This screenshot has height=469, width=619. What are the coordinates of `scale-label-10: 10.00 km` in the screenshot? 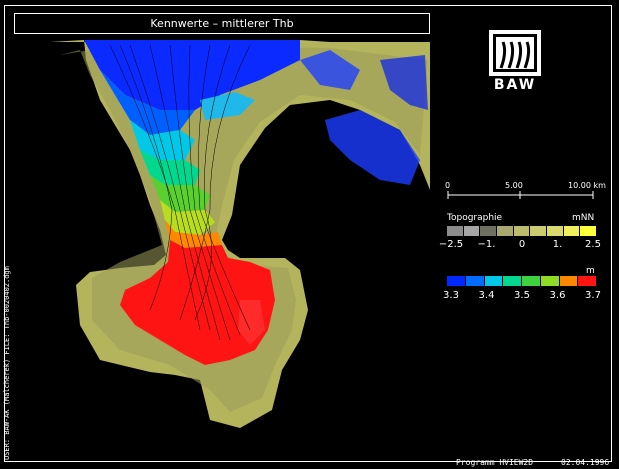 It's located at (587, 185).